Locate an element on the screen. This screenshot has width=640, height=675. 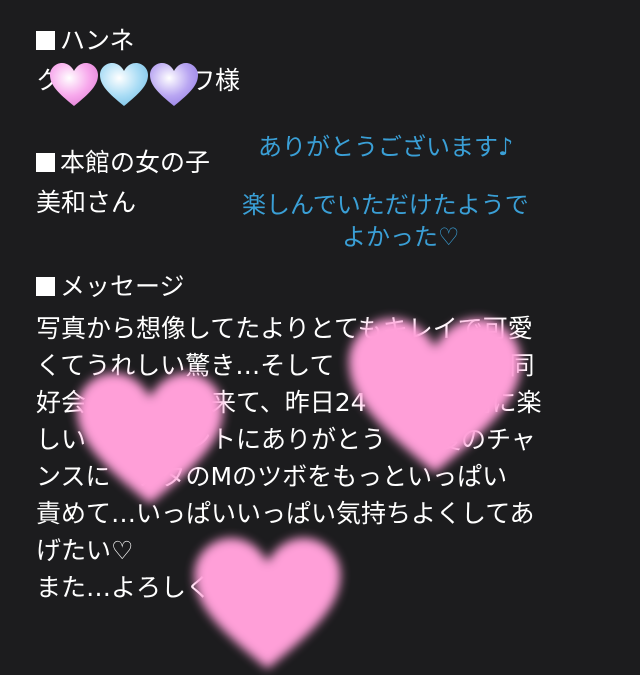
pink-heart-icon is located at coordinates (74, 87).